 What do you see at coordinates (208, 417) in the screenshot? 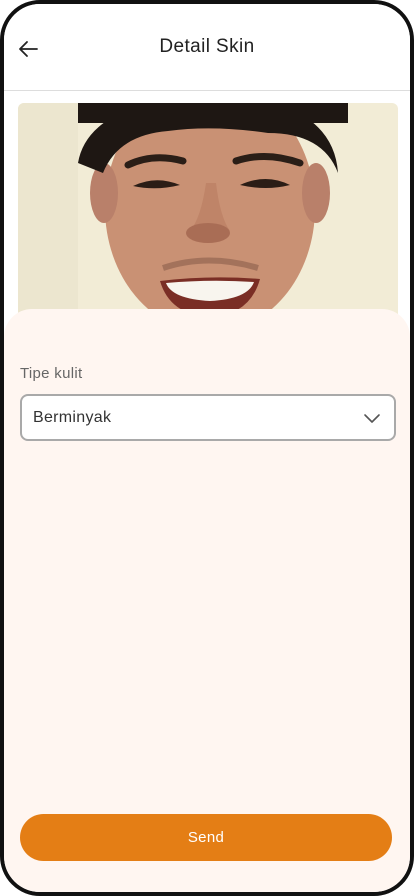
I see `skin-type-select: Berminyak` at bounding box center [208, 417].